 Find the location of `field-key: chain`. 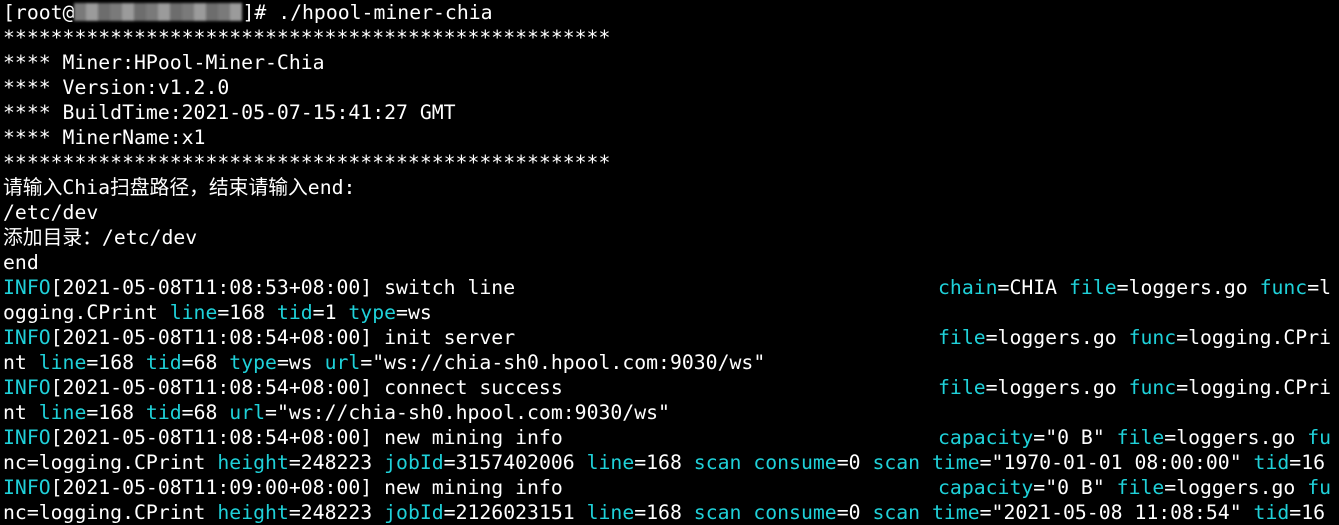

field-key: chain is located at coordinates (968, 287).